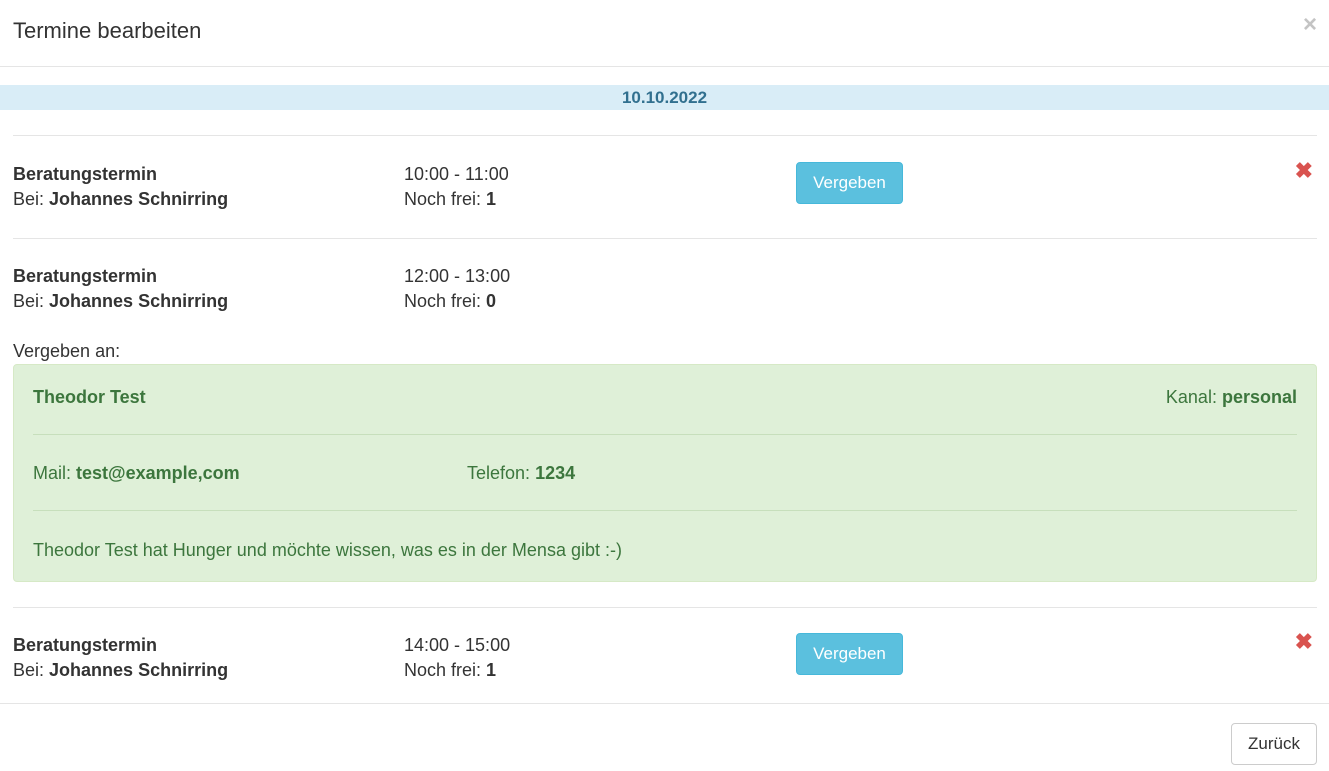  I want to click on slot-time: 10:00 - 11:00, so click(456, 174).